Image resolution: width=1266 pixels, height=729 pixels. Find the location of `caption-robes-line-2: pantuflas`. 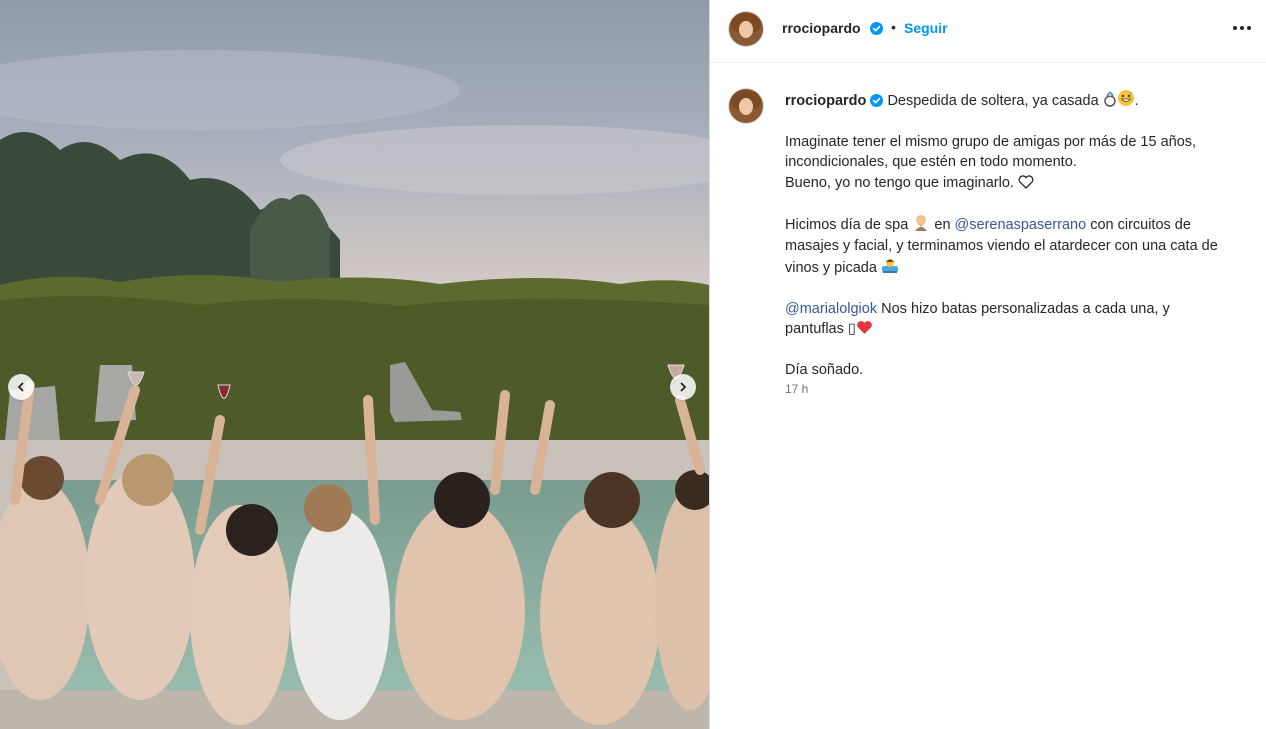

caption-robes-line-2: pantuflas is located at coordinates (814, 329).